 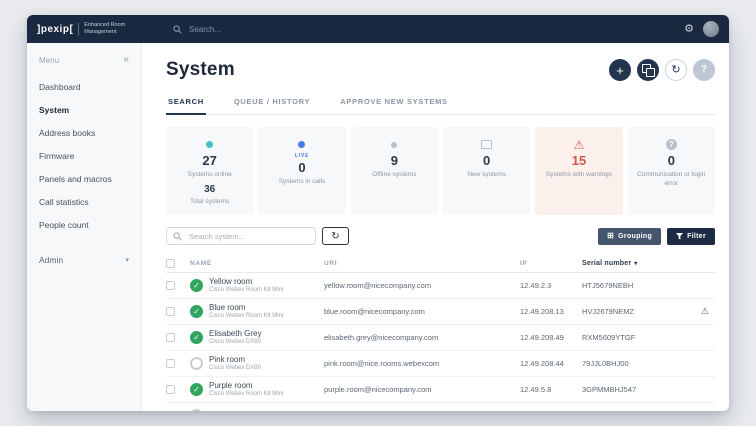 I want to click on sidebar-nav: Dashboard System Address books Firmware, so click(x=84, y=173).